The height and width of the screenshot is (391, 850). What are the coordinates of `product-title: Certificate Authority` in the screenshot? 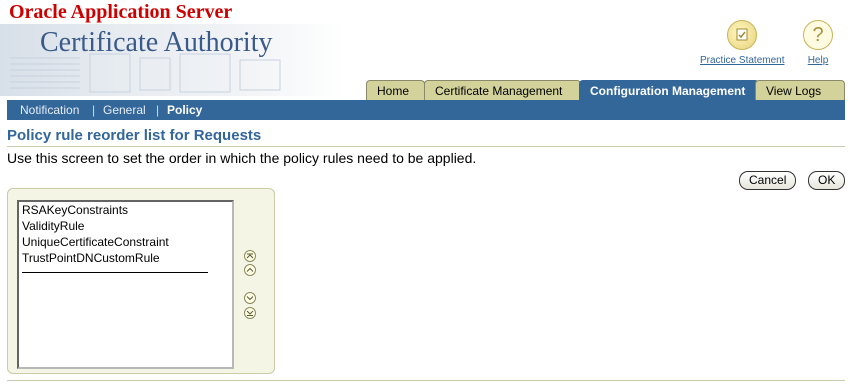 It's located at (156, 42).